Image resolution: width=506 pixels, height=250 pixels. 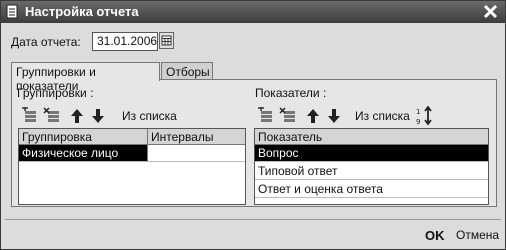 What do you see at coordinates (30, 116) in the screenshot?
I see `add-grouping-icon` at bounding box center [30, 116].